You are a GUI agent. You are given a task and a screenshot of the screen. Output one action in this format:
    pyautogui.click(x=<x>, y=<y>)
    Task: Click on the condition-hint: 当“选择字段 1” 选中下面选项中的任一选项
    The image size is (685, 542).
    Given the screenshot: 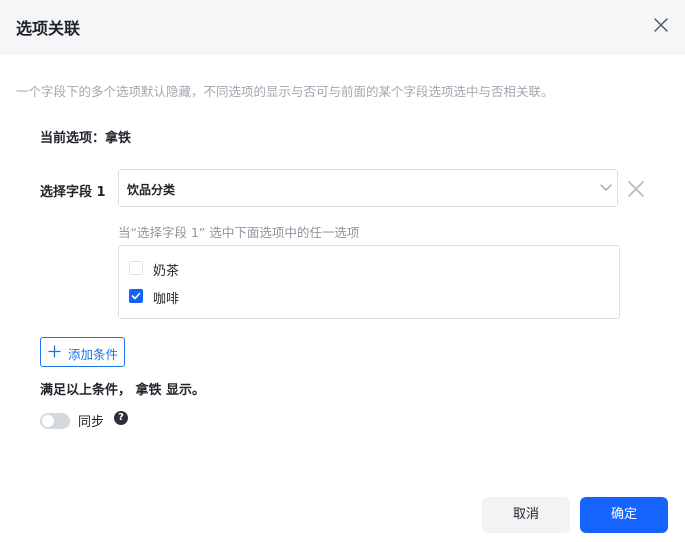 What is the action you would take?
    pyautogui.click(x=239, y=232)
    